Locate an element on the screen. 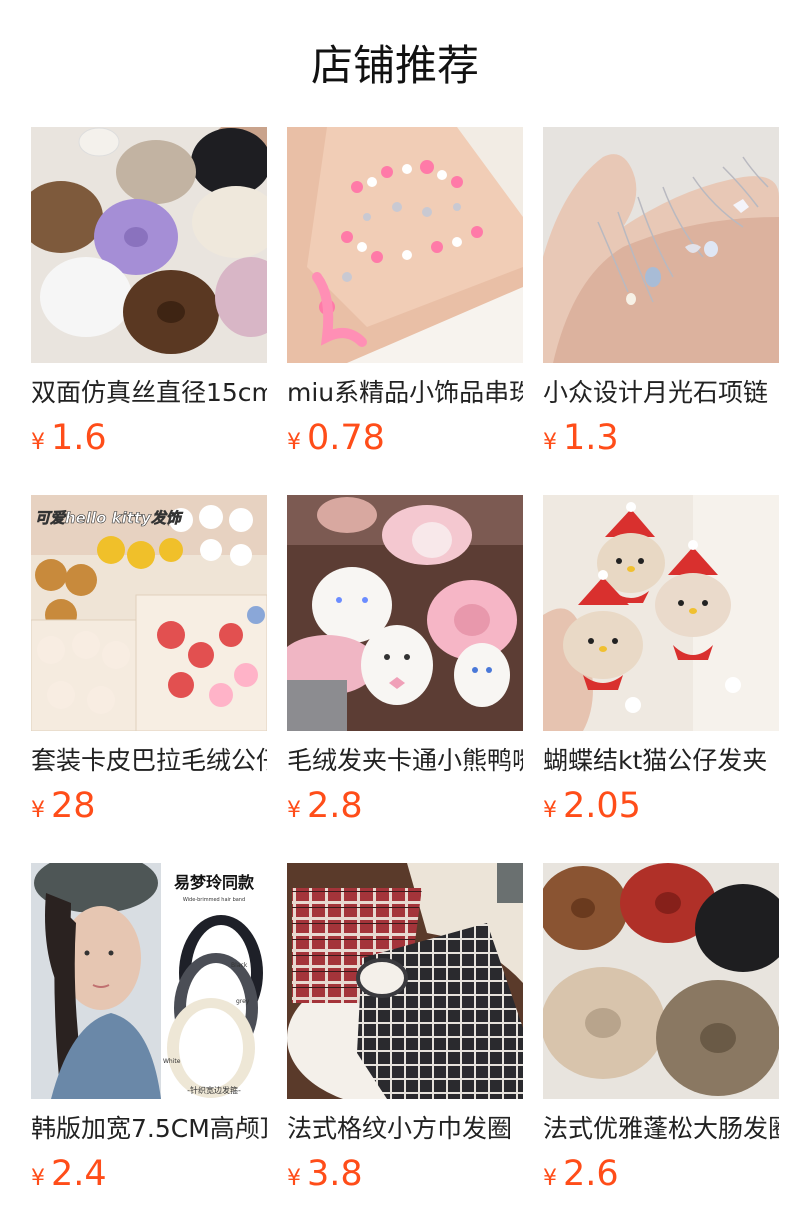 The height and width of the screenshot is (1232, 790). product-card: 法式优雅蓬松大肠发圈 ¥2.6 is located at coordinates (661, 1047).